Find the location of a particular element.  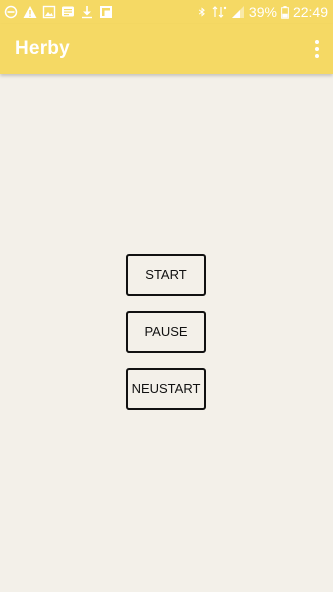

cell-signal-icon is located at coordinates (237, 12).